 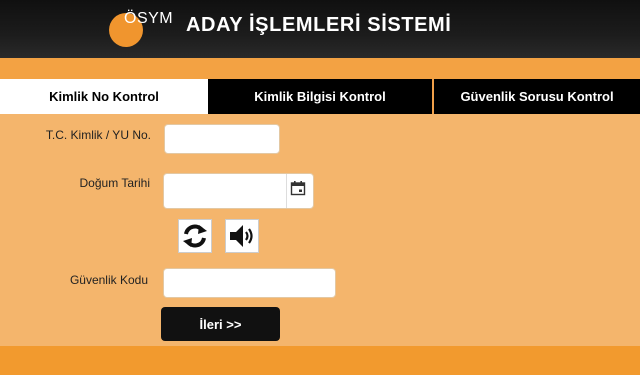 I want to click on dogum-tarihi-input, so click(x=225, y=191).